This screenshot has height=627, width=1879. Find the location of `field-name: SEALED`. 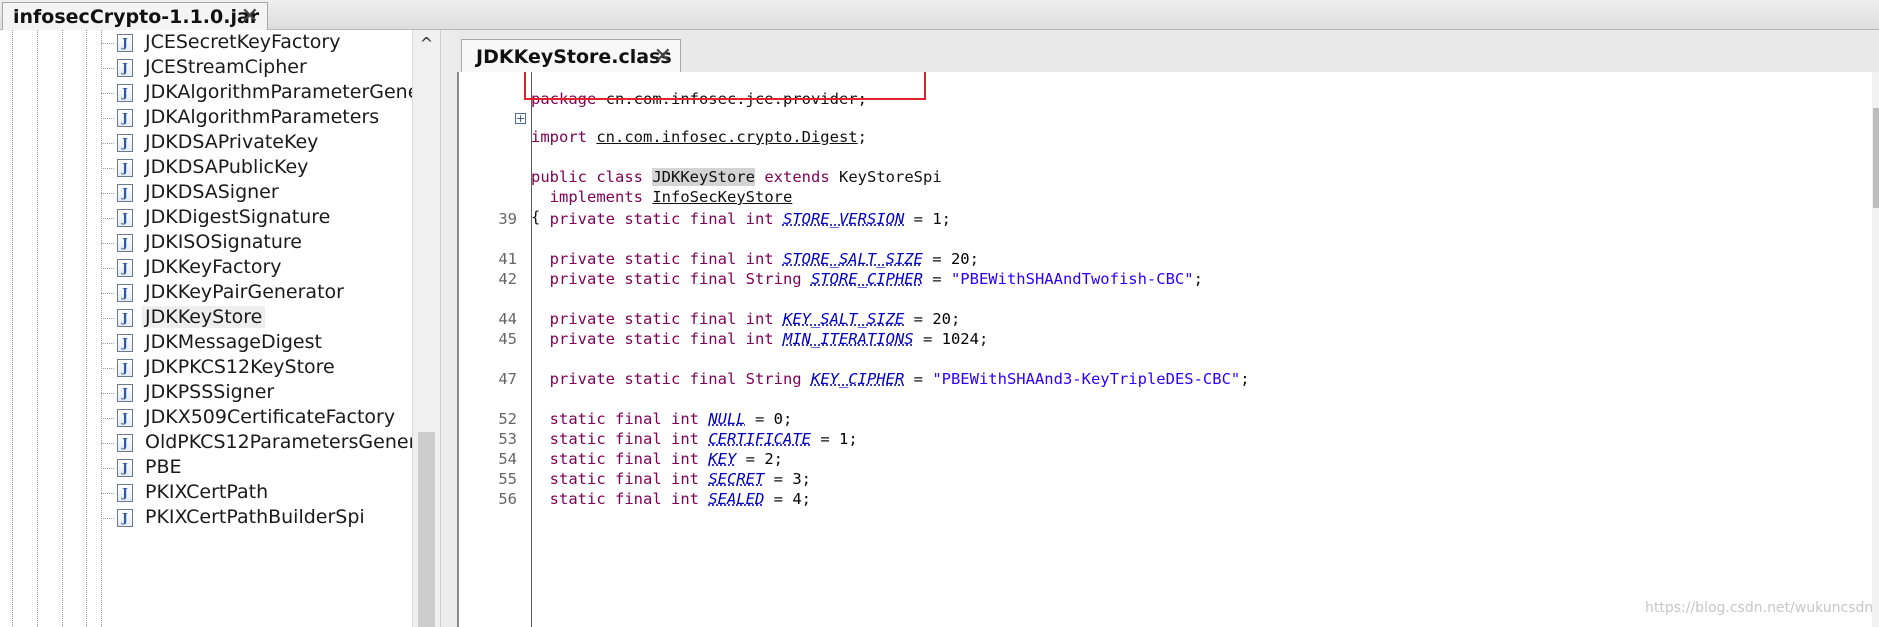

field-name: SEALED is located at coordinates (736, 499).